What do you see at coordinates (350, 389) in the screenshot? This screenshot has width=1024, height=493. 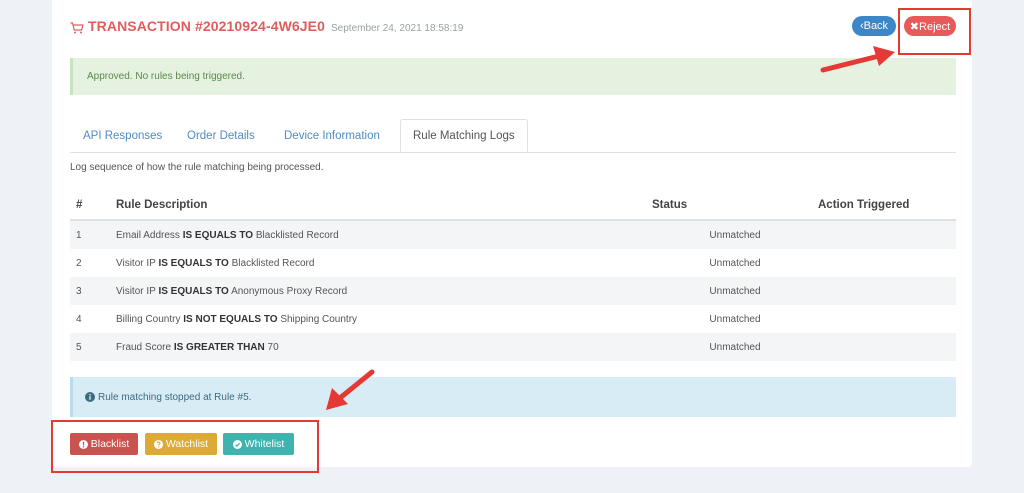 I see `arrow-to-action-buttons-icon` at bounding box center [350, 389].